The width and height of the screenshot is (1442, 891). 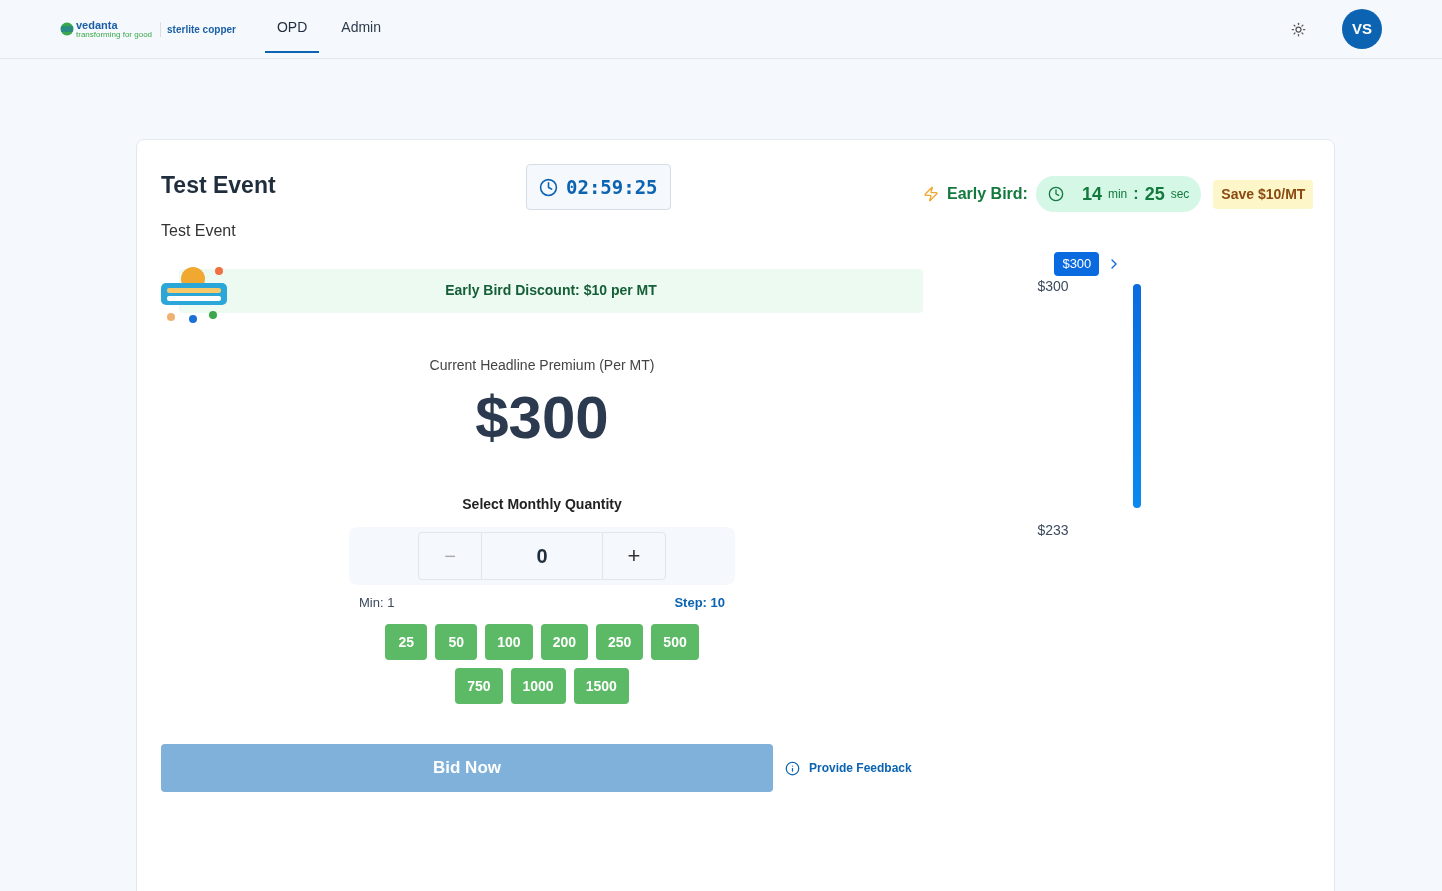 I want to click on quantity-preset-button: 25, so click(x=406, y=642).